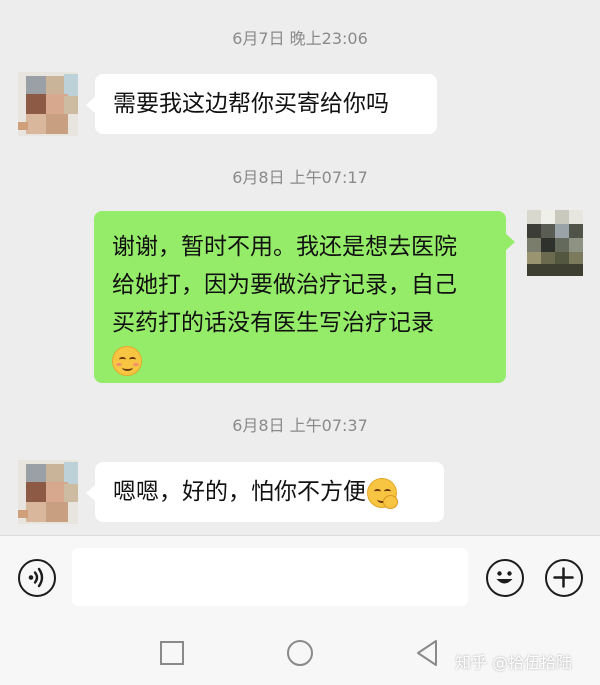  I want to click on back-icon, so click(427, 653).